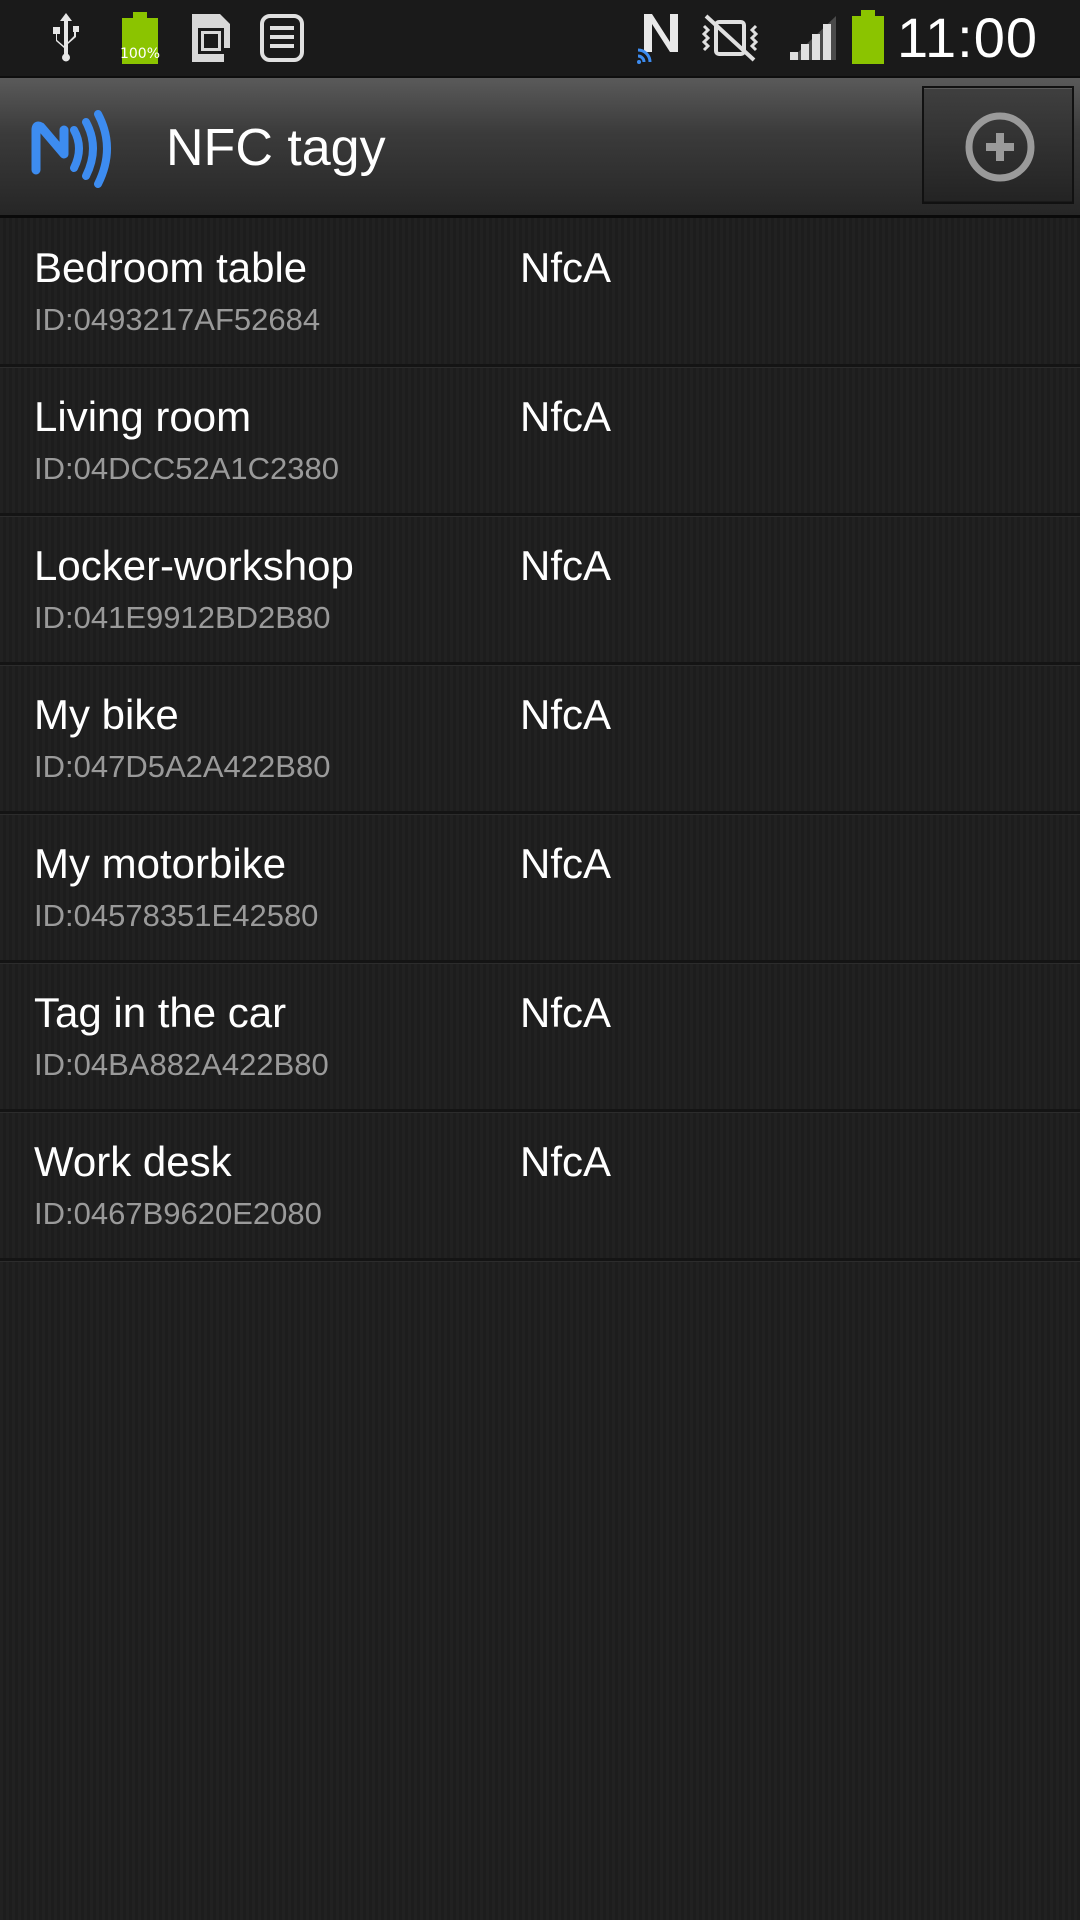  Describe the element at coordinates (182, 766) in the screenshot. I see `tag-id: ID:047D5A2A422B80` at that location.